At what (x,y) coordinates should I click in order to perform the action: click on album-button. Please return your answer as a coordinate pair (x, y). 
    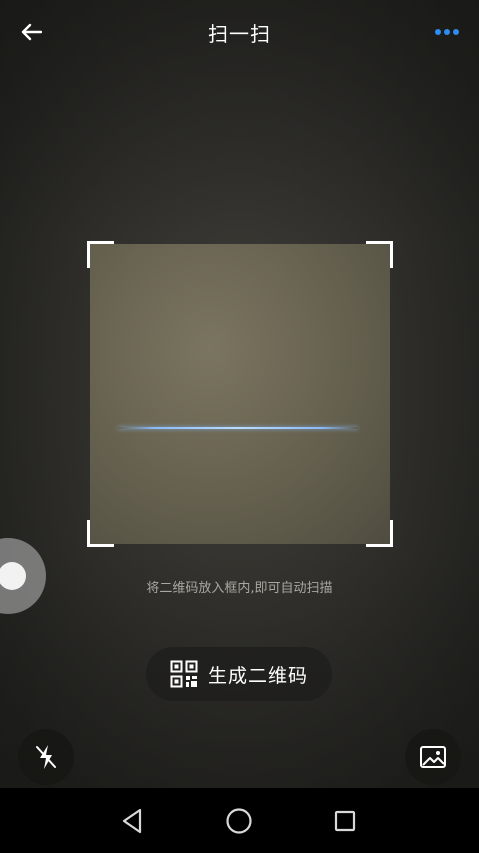
    Looking at the image, I should click on (433, 757).